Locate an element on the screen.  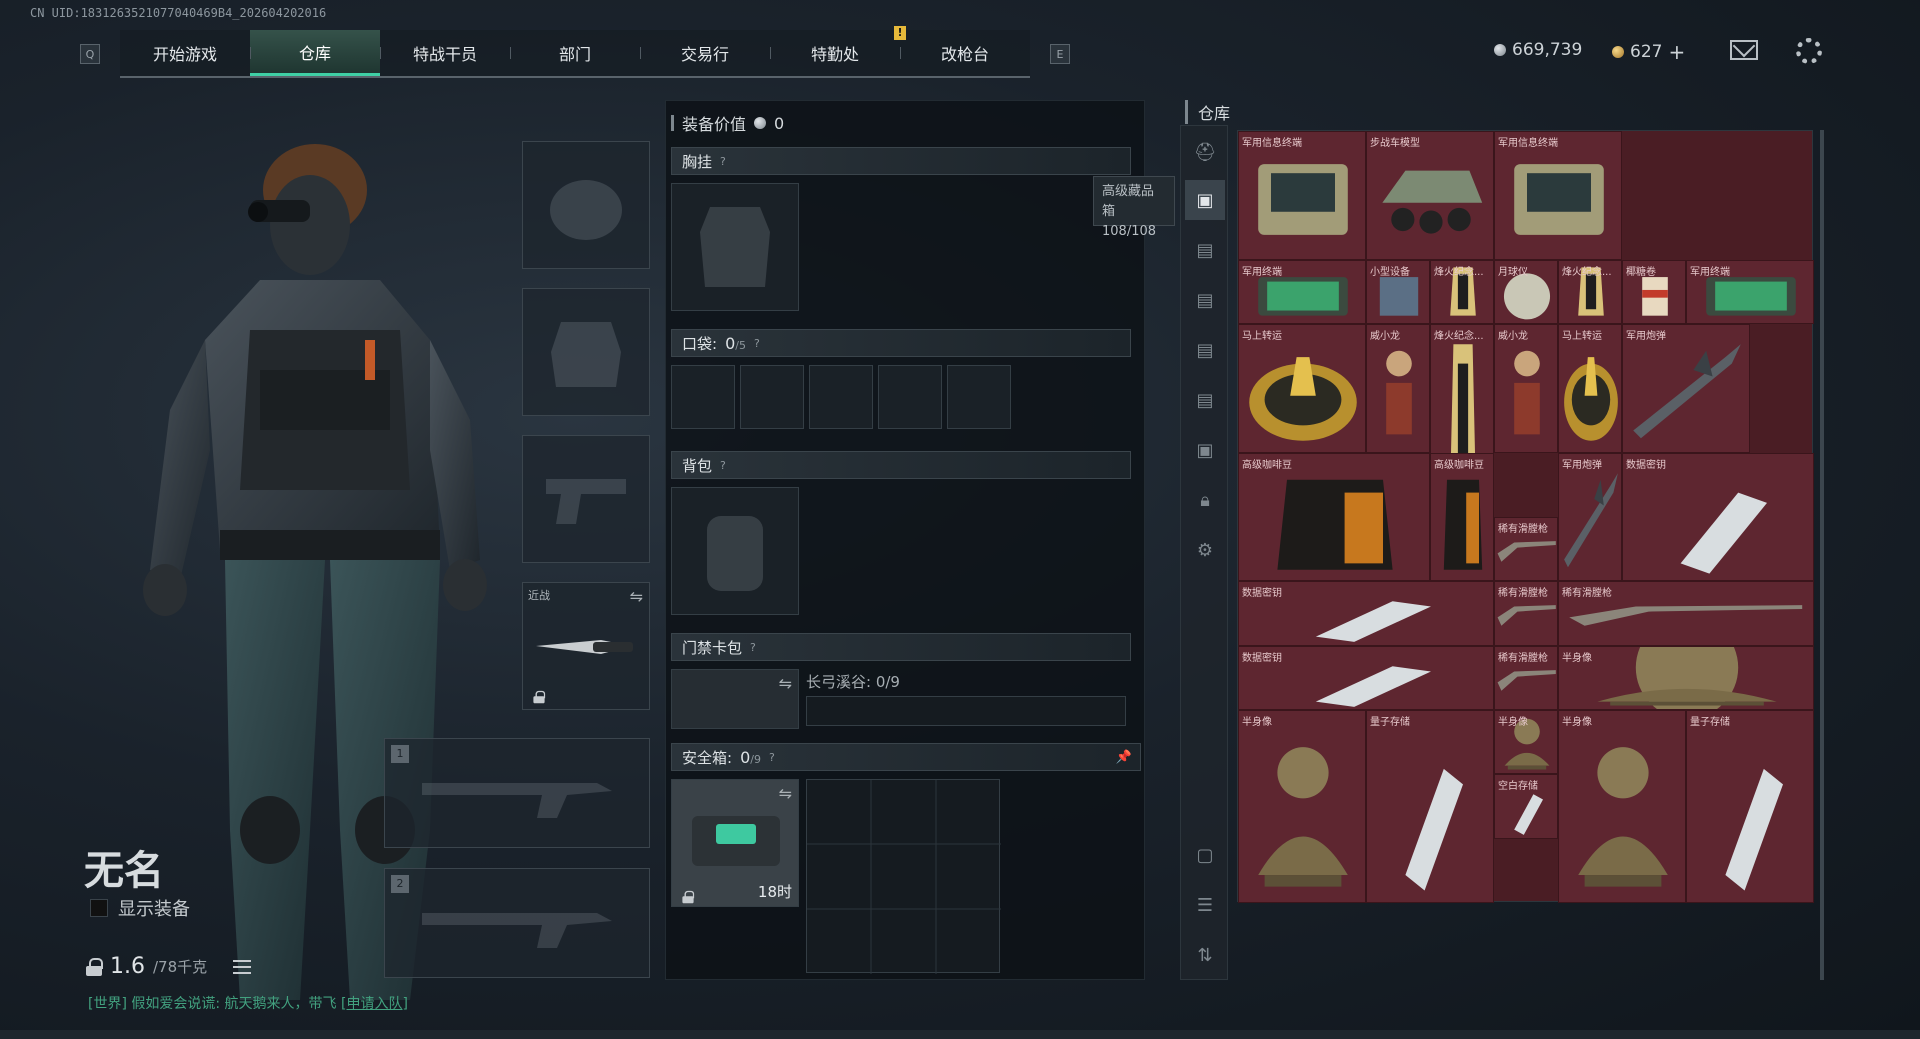
backpack-slot is located at coordinates (735, 551).